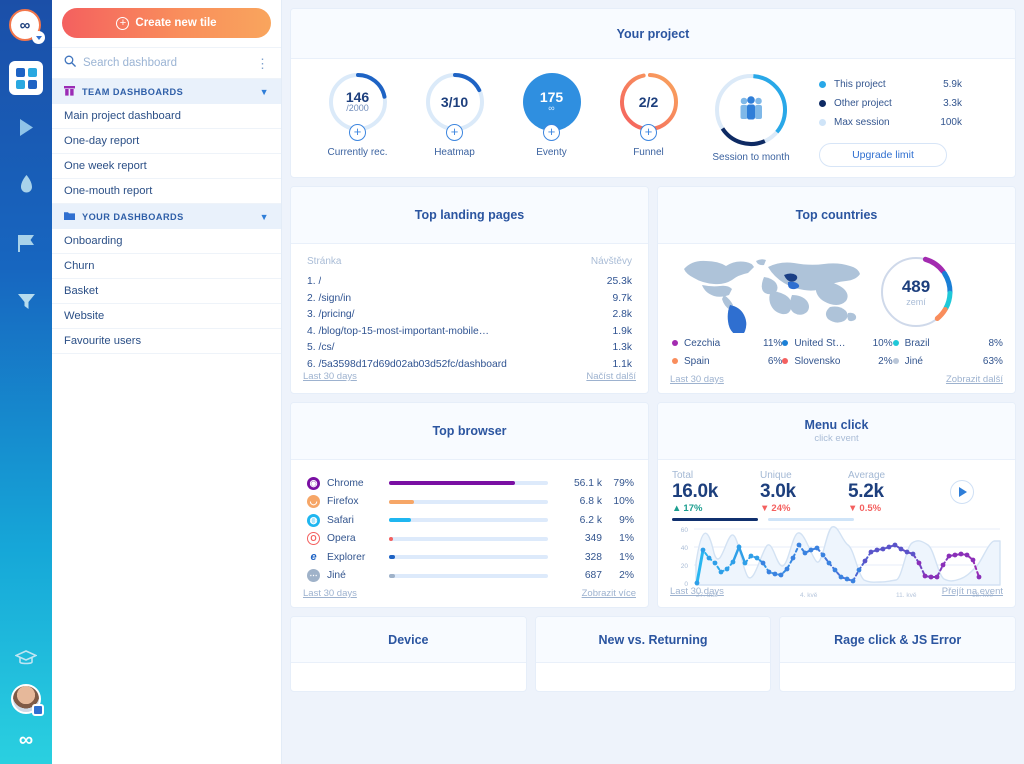 This screenshot has width=1024, height=764. I want to click on legend-item-jine: Jiné 63%, so click(947, 361).